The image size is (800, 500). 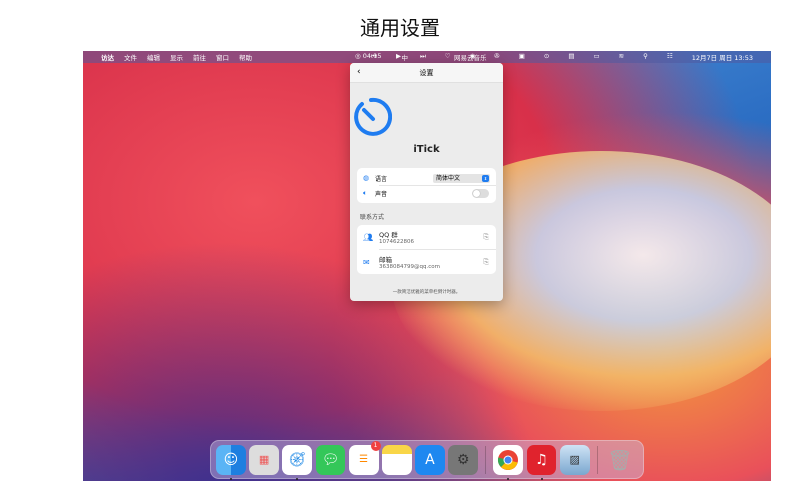 What do you see at coordinates (541, 462) in the screenshot?
I see `dock-netease-music-icon: ♫` at bounding box center [541, 462].